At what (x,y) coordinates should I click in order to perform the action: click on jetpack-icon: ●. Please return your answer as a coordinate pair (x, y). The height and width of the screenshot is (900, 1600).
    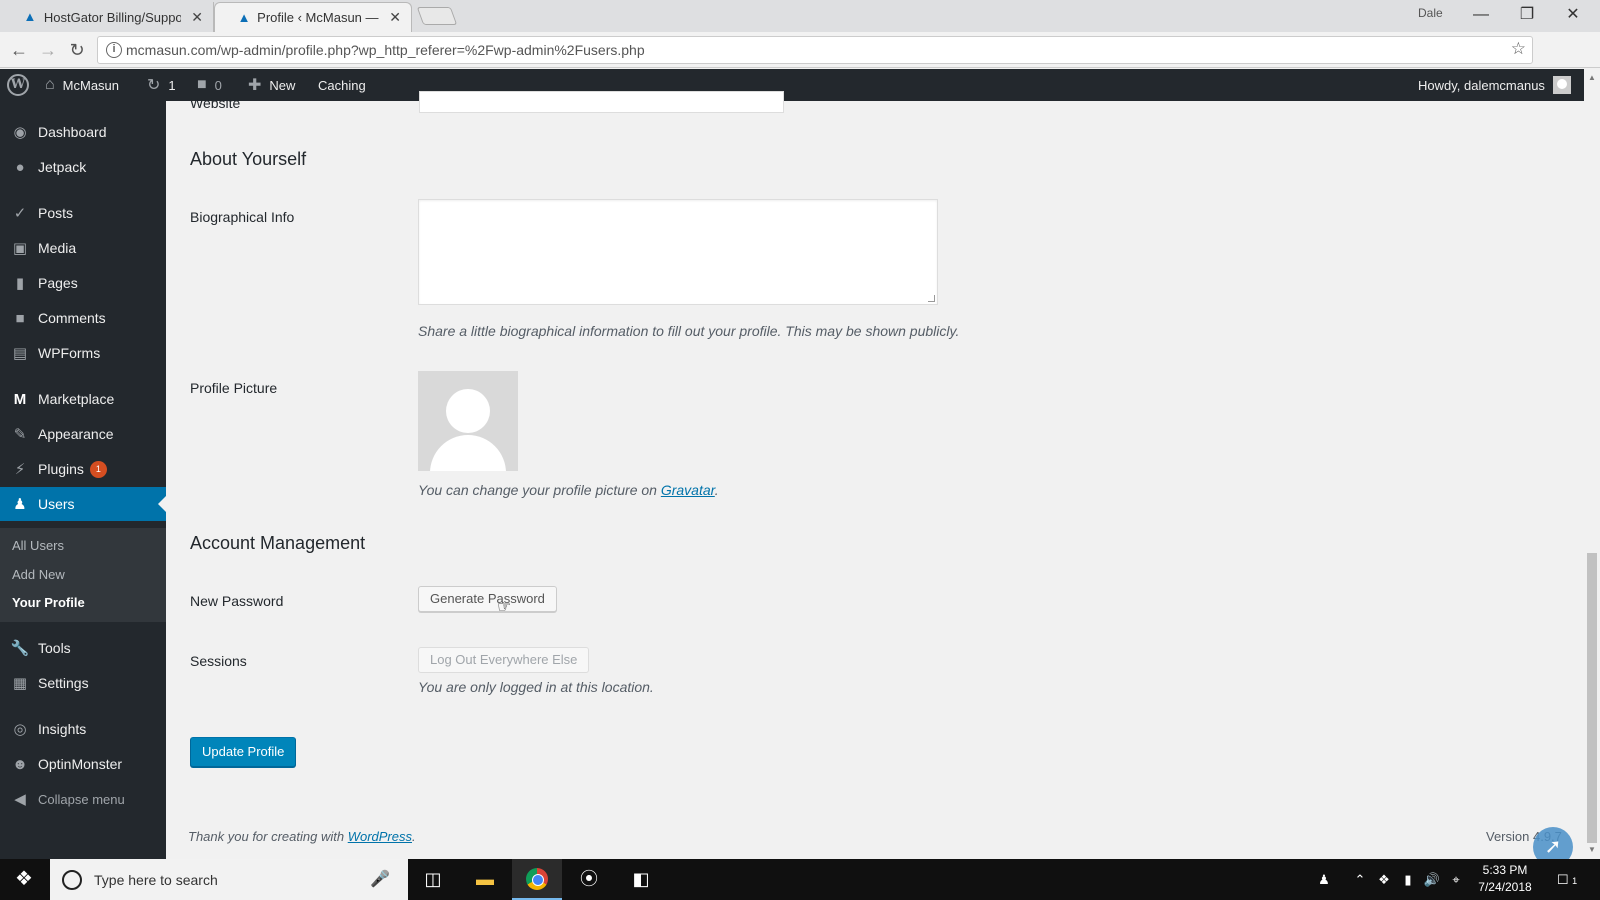
    Looking at the image, I should click on (20, 167).